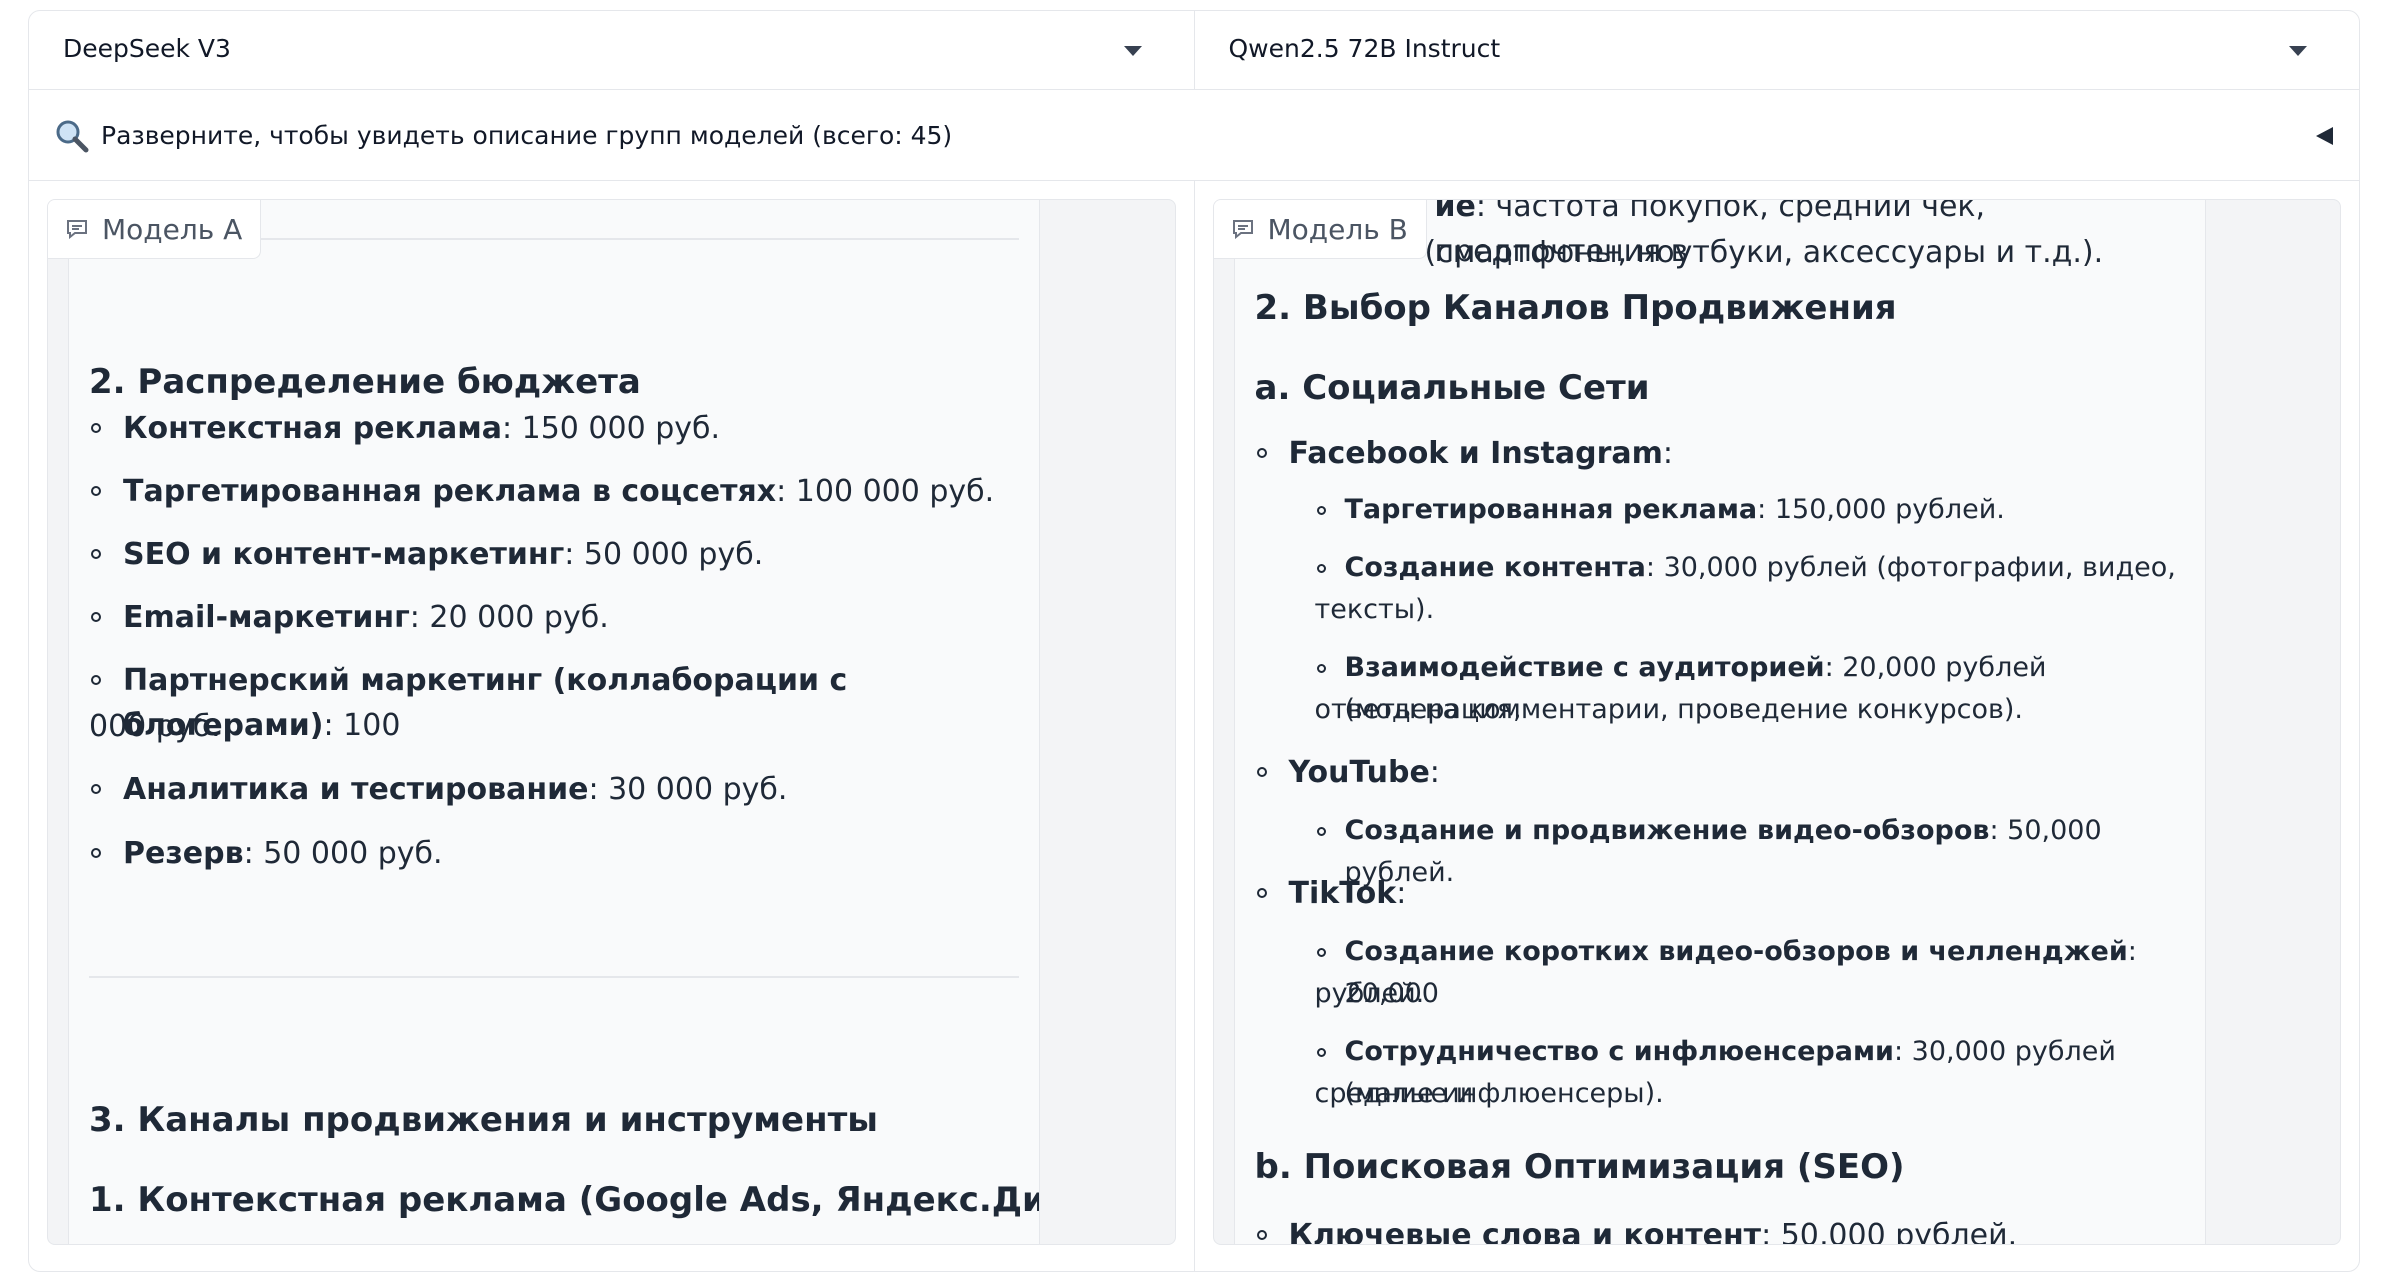  I want to click on list-item-continued: 000 руб., so click(155, 726).